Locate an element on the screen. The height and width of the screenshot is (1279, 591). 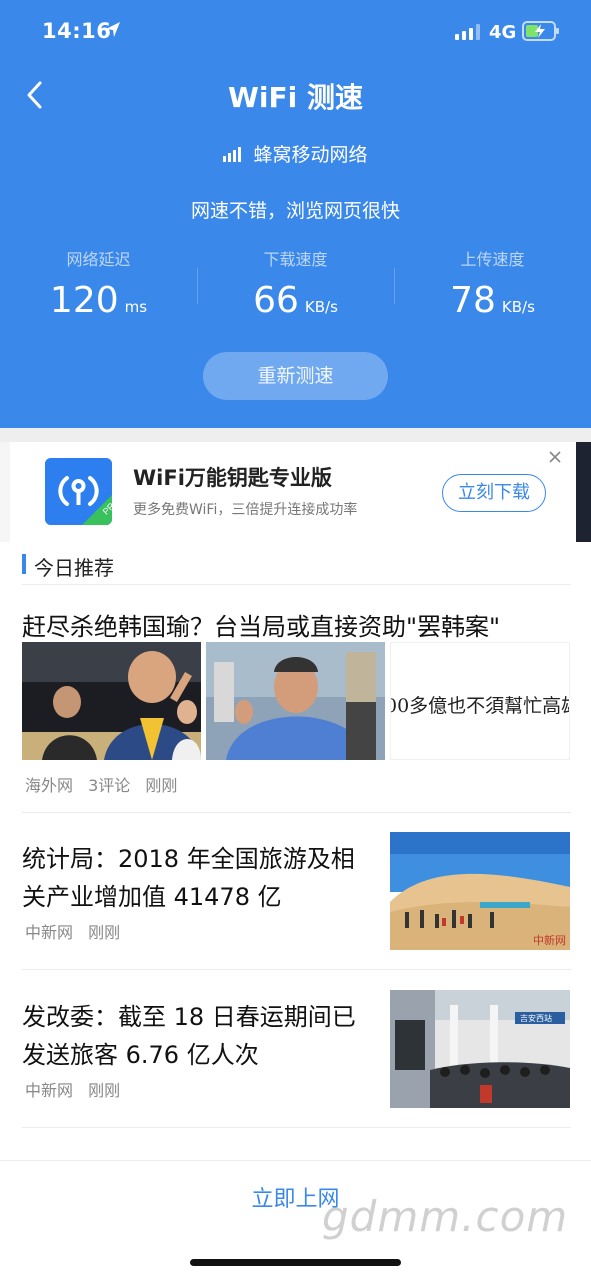
battery-charging-icon is located at coordinates (540, 31).